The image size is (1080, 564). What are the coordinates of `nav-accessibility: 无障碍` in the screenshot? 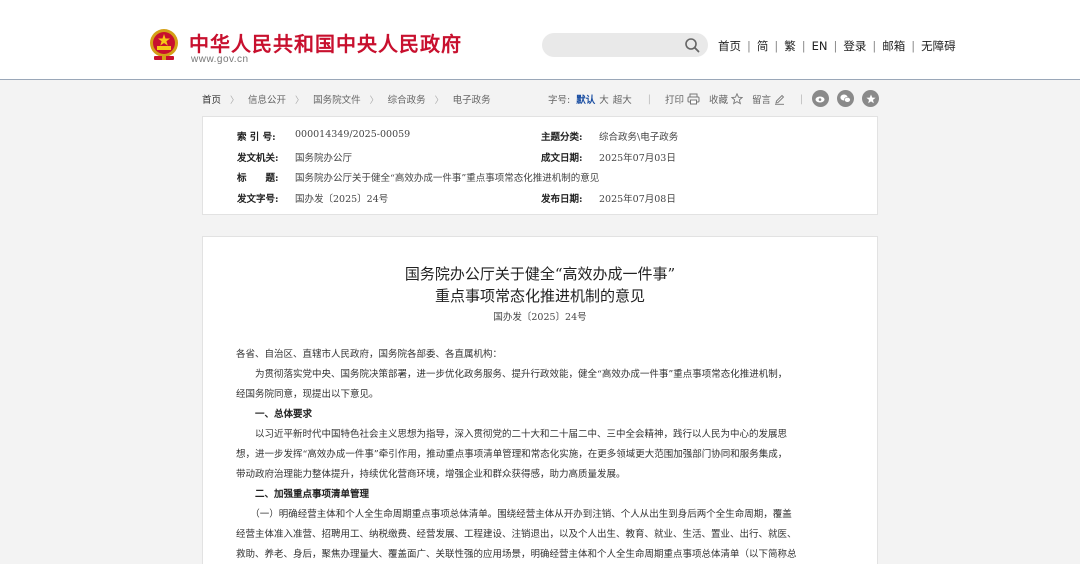 It's located at (938, 46).